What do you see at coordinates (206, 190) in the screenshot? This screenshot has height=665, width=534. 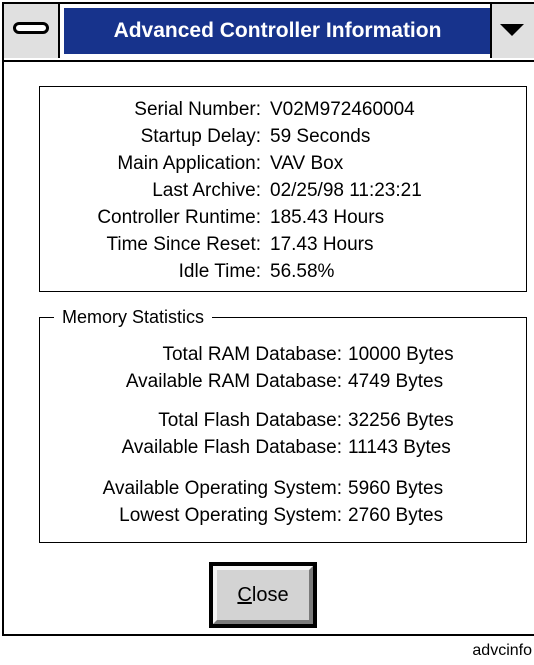 I see `info-label: Last Archive:` at bounding box center [206, 190].